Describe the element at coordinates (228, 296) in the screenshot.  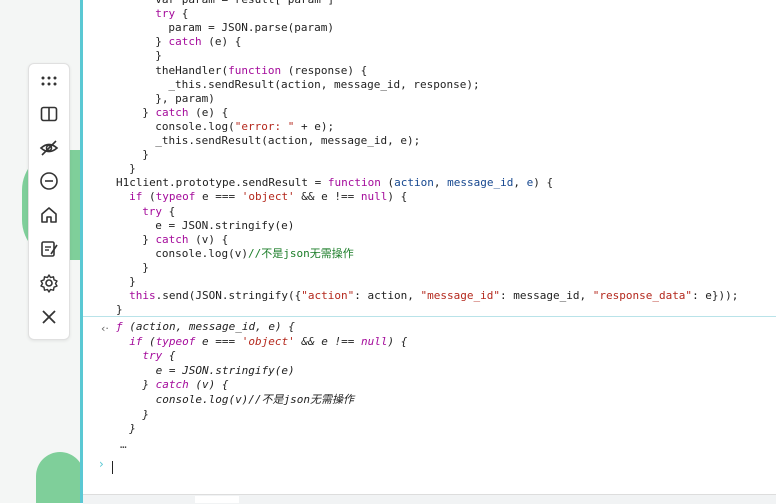
I see `code-token: .send(JSON.stringify({` at that location.